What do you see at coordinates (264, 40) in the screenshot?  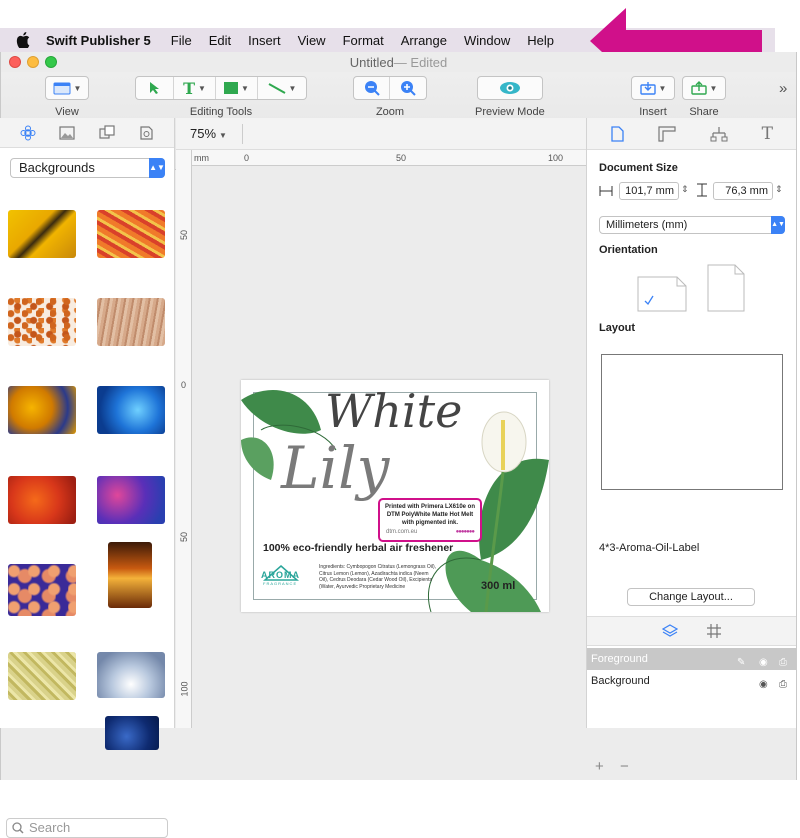 I see `menu-insert: Insert` at bounding box center [264, 40].